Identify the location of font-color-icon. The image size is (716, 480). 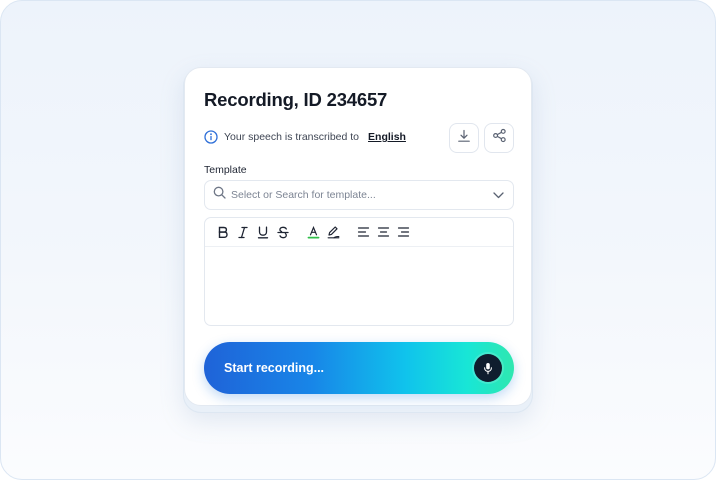
(313, 231).